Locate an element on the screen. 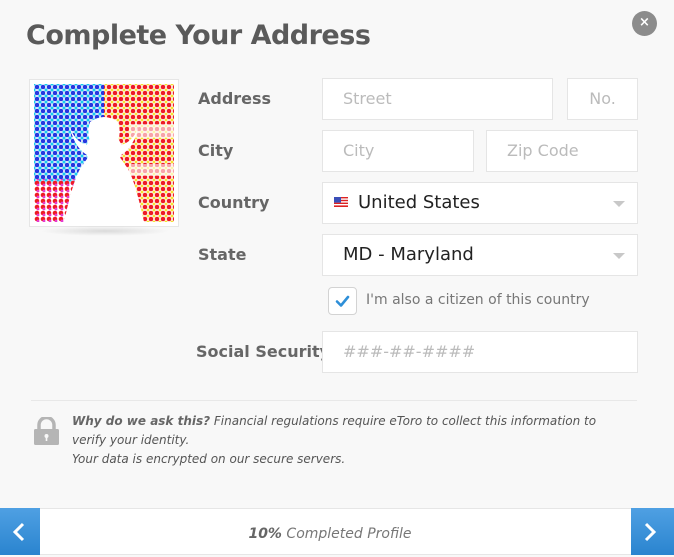  progress-text: Completed Profile is located at coordinates (346, 534).